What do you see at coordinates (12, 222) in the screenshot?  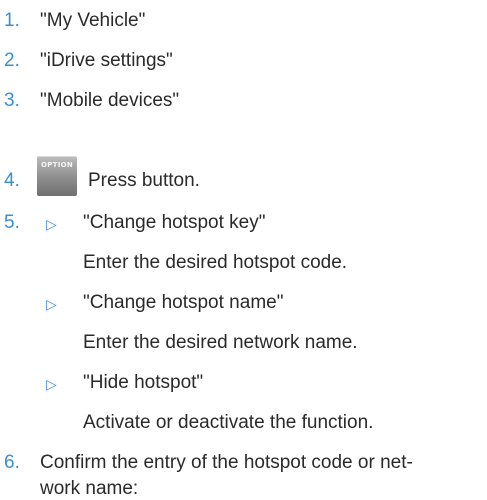 I see `step-number: 5.` at bounding box center [12, 222].